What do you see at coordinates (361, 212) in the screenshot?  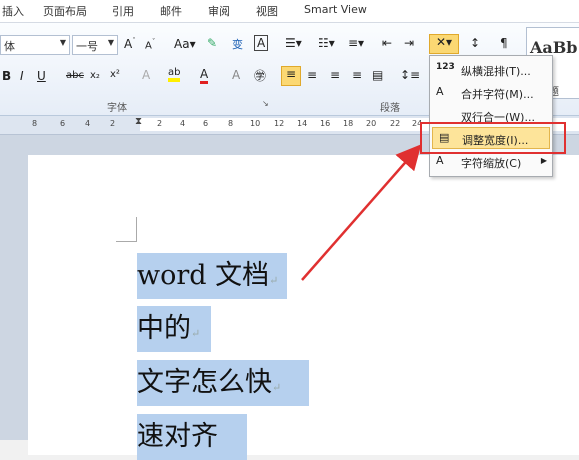 I see `annotation-arrow` at bounding box center [361, 212].